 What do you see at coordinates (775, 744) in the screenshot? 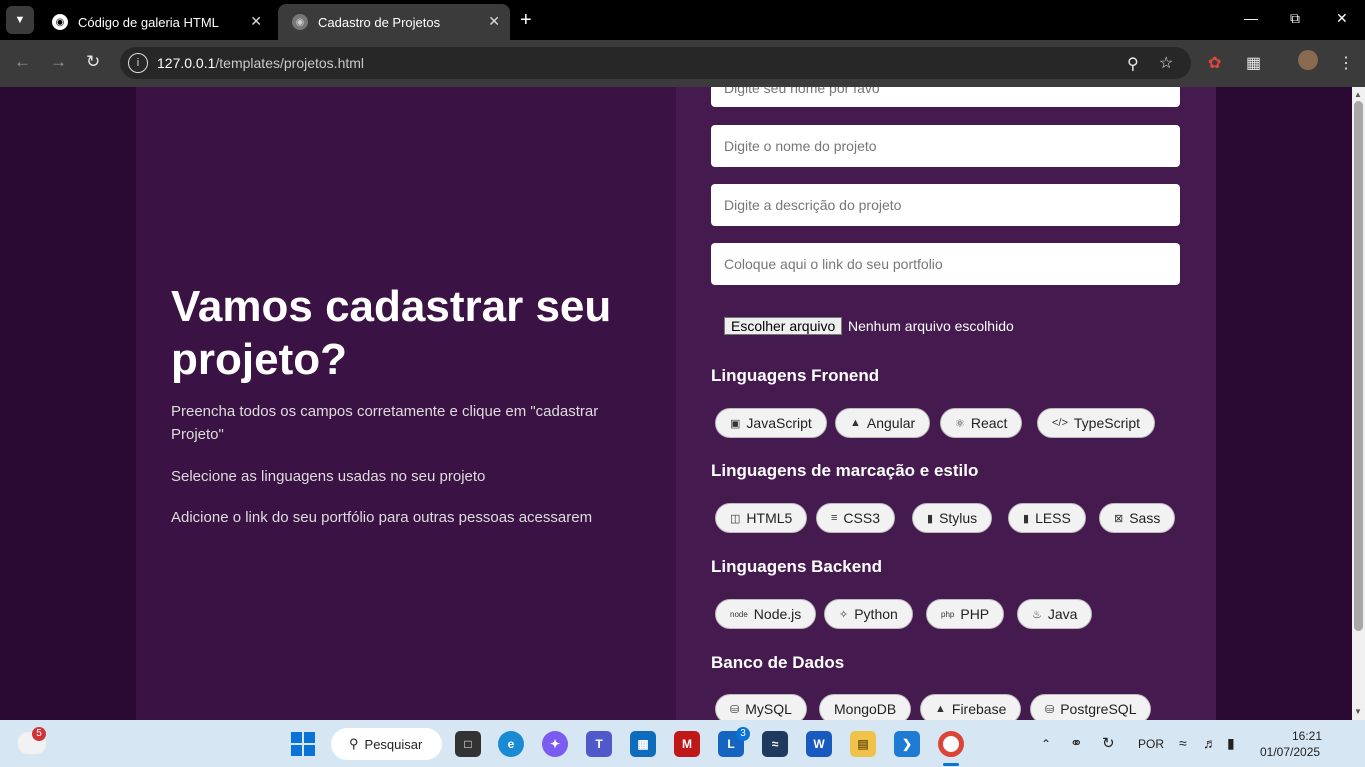
I see `network-tool-icon: ≈` at bounding box center [775, 744].